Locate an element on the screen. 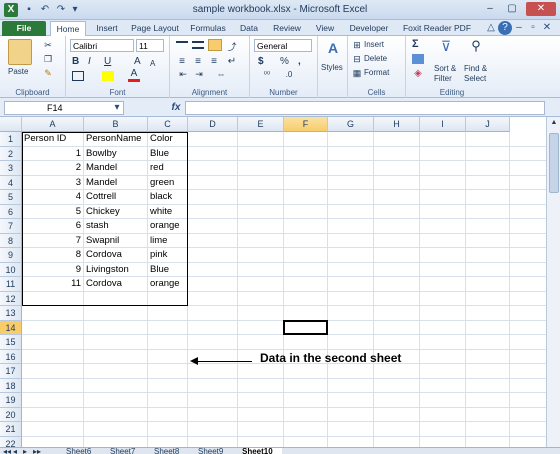 The image size is (560, 454). ribbon-minimize-icon: – is located at coordinates (519, 28).